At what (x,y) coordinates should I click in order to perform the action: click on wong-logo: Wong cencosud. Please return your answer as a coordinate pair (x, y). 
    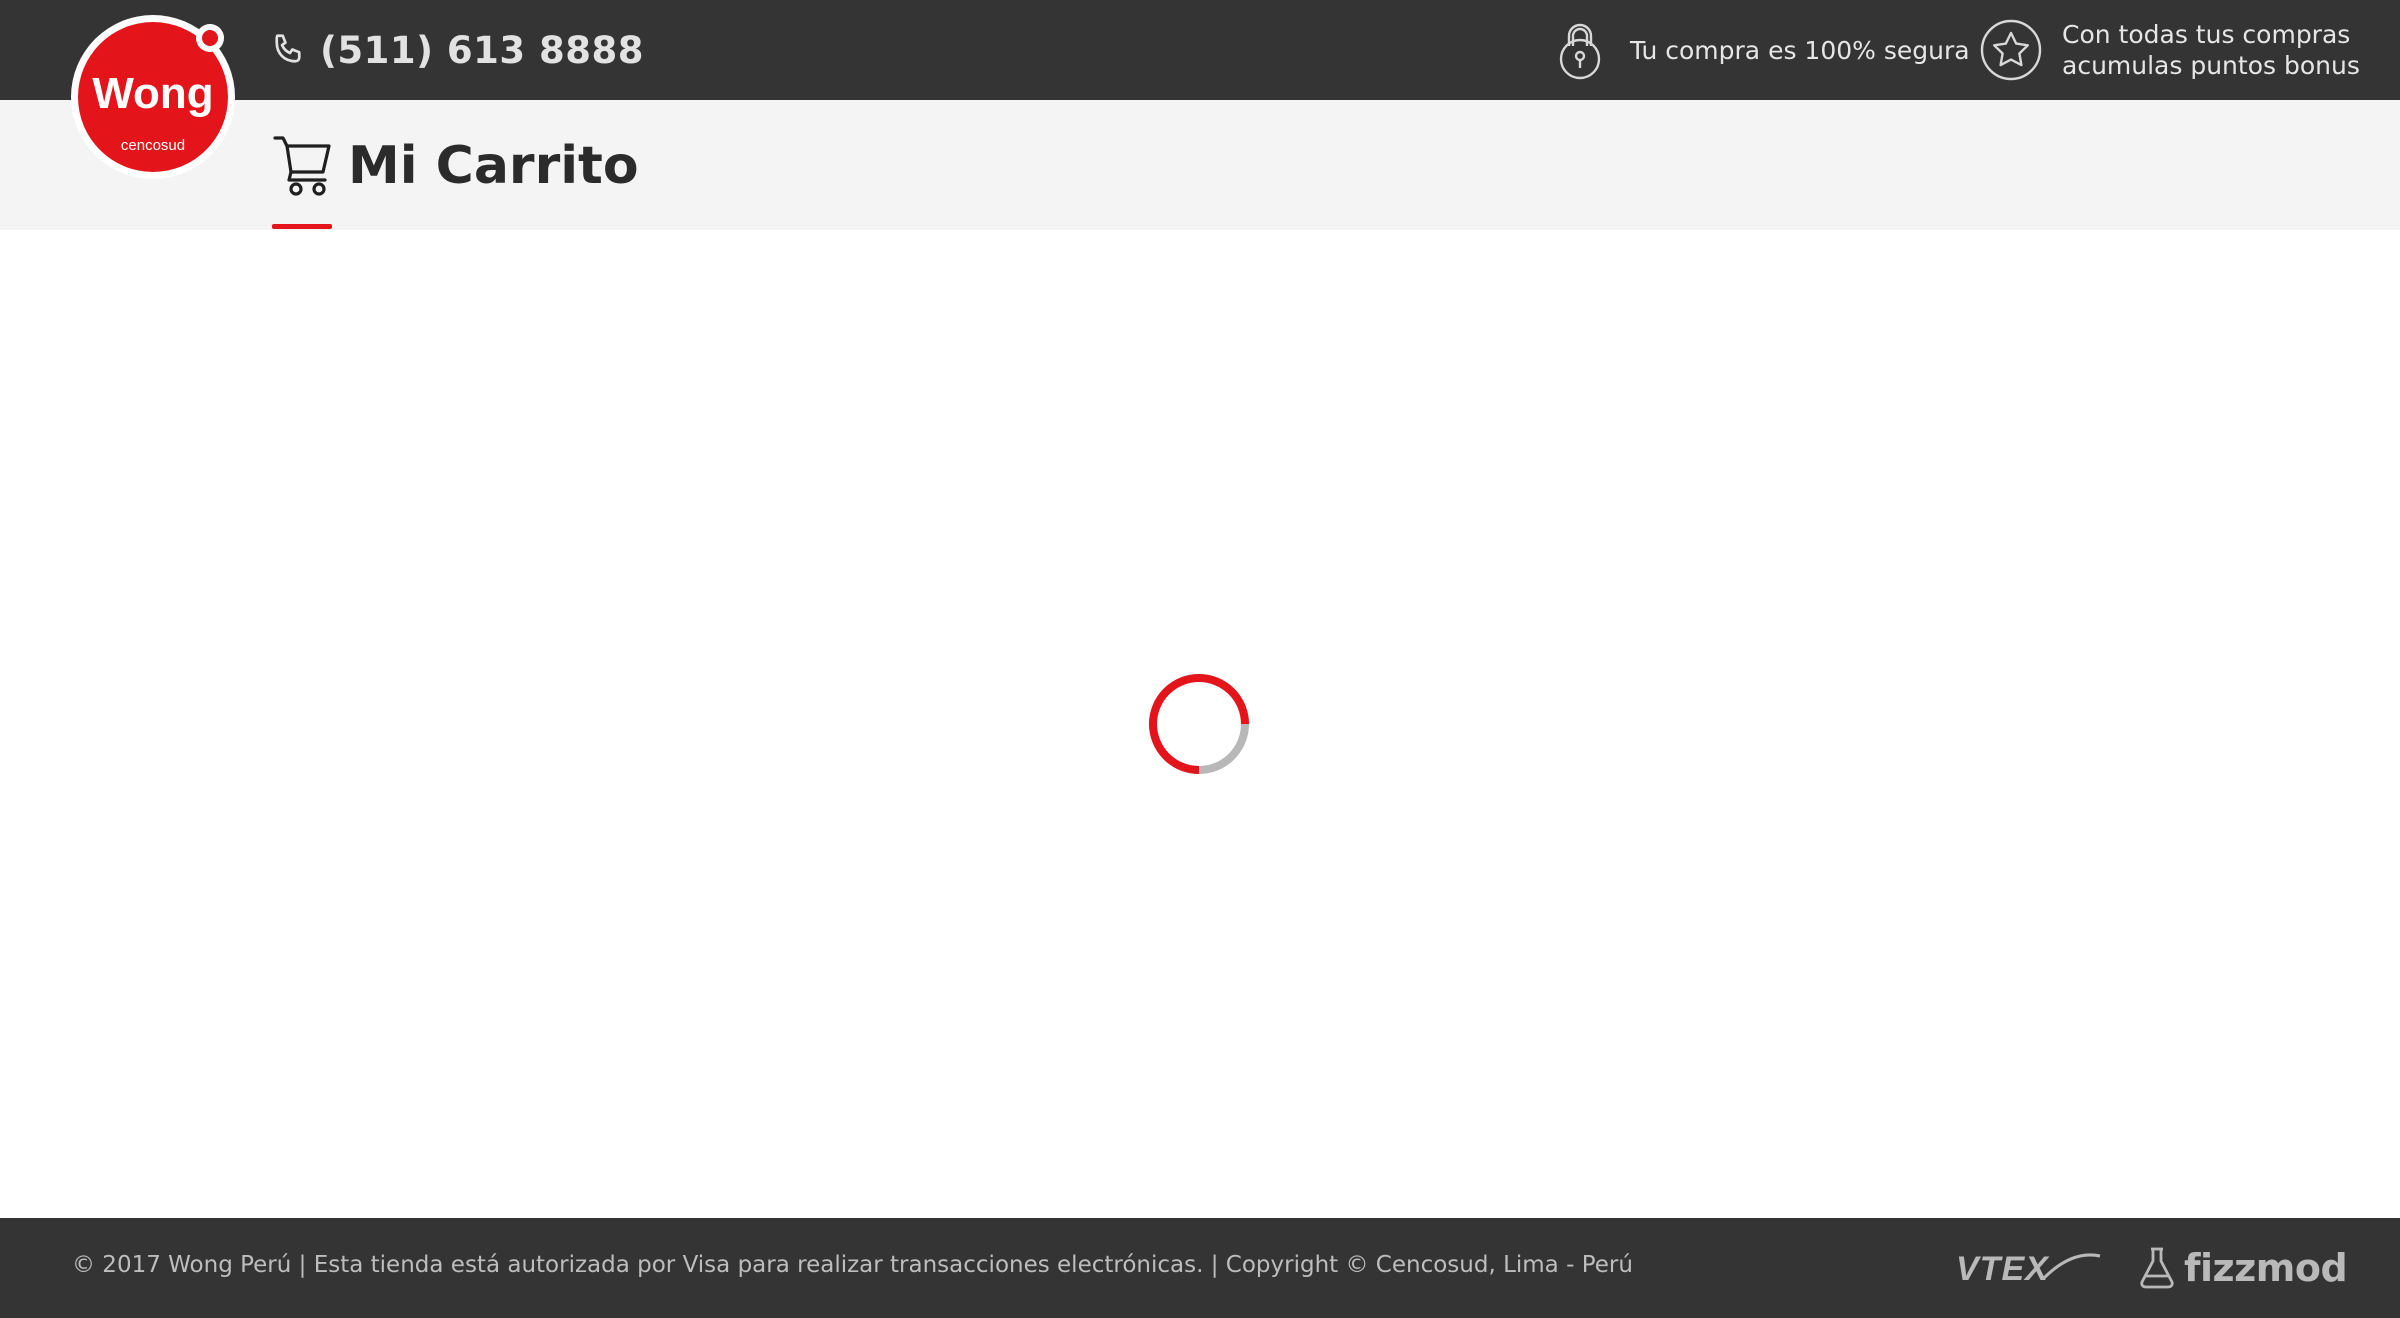
    Looking at the image, I should click on (153, 97).